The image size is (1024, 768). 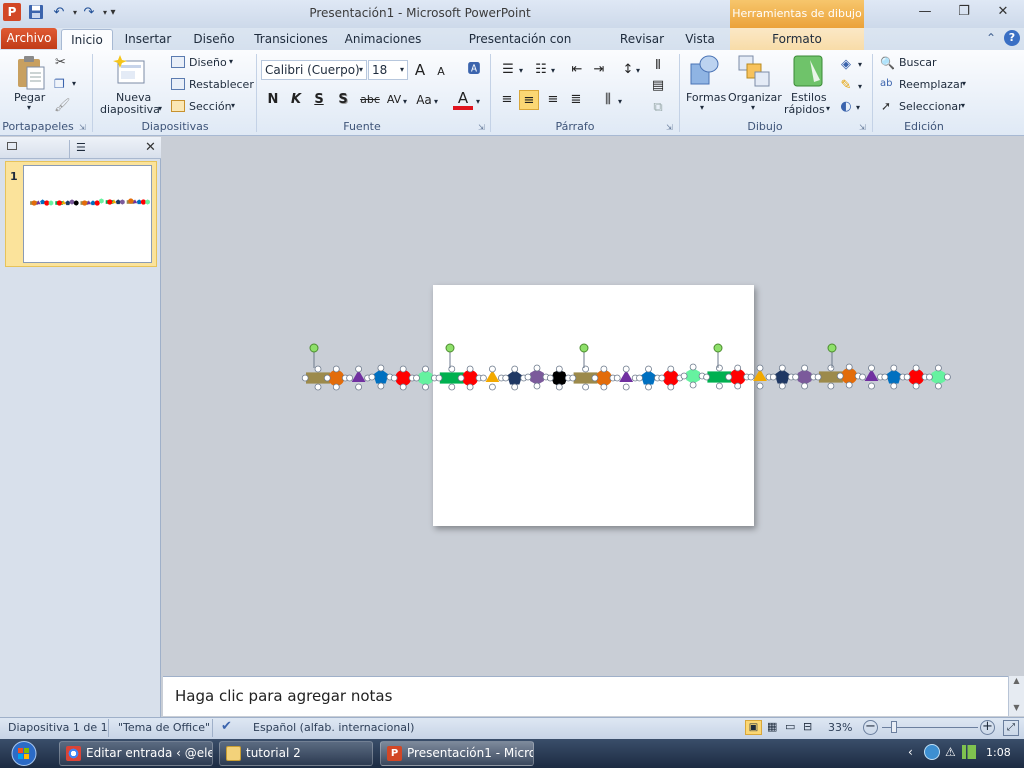 I want to click on slide-thumbnail, so click(x=87, y=214).